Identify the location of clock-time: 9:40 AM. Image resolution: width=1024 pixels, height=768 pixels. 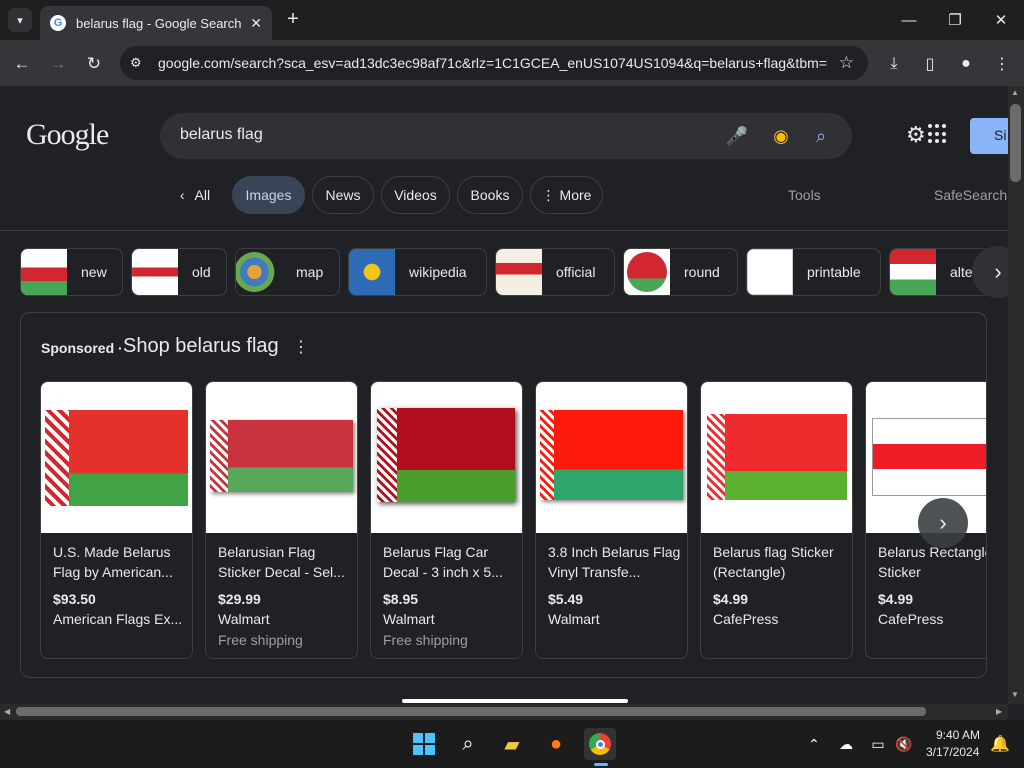
(958, 735).